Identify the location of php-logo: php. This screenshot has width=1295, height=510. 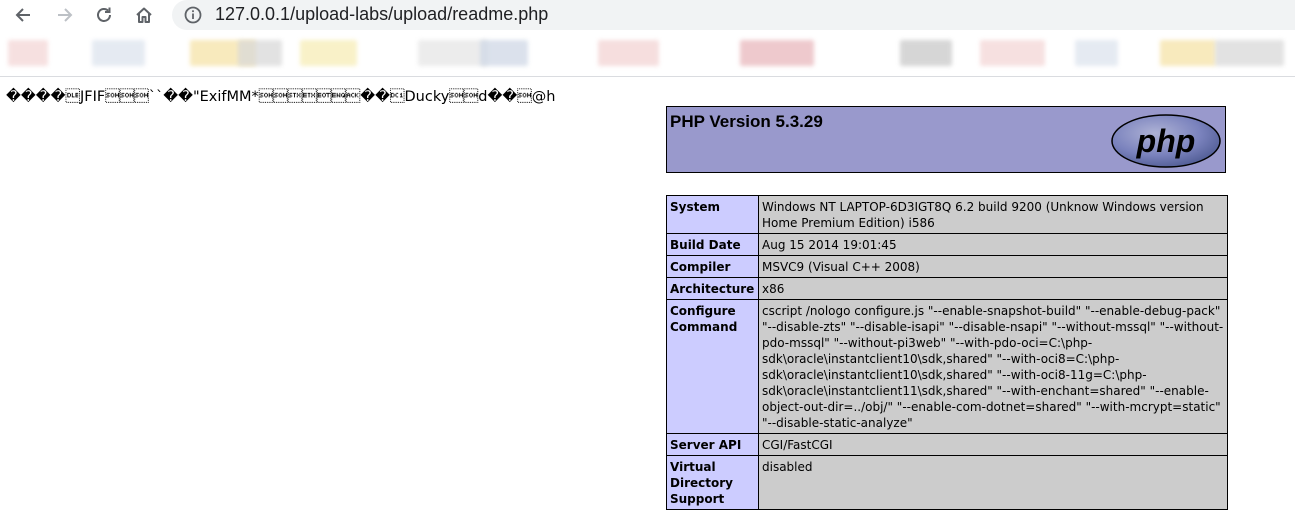
(1166, 141).